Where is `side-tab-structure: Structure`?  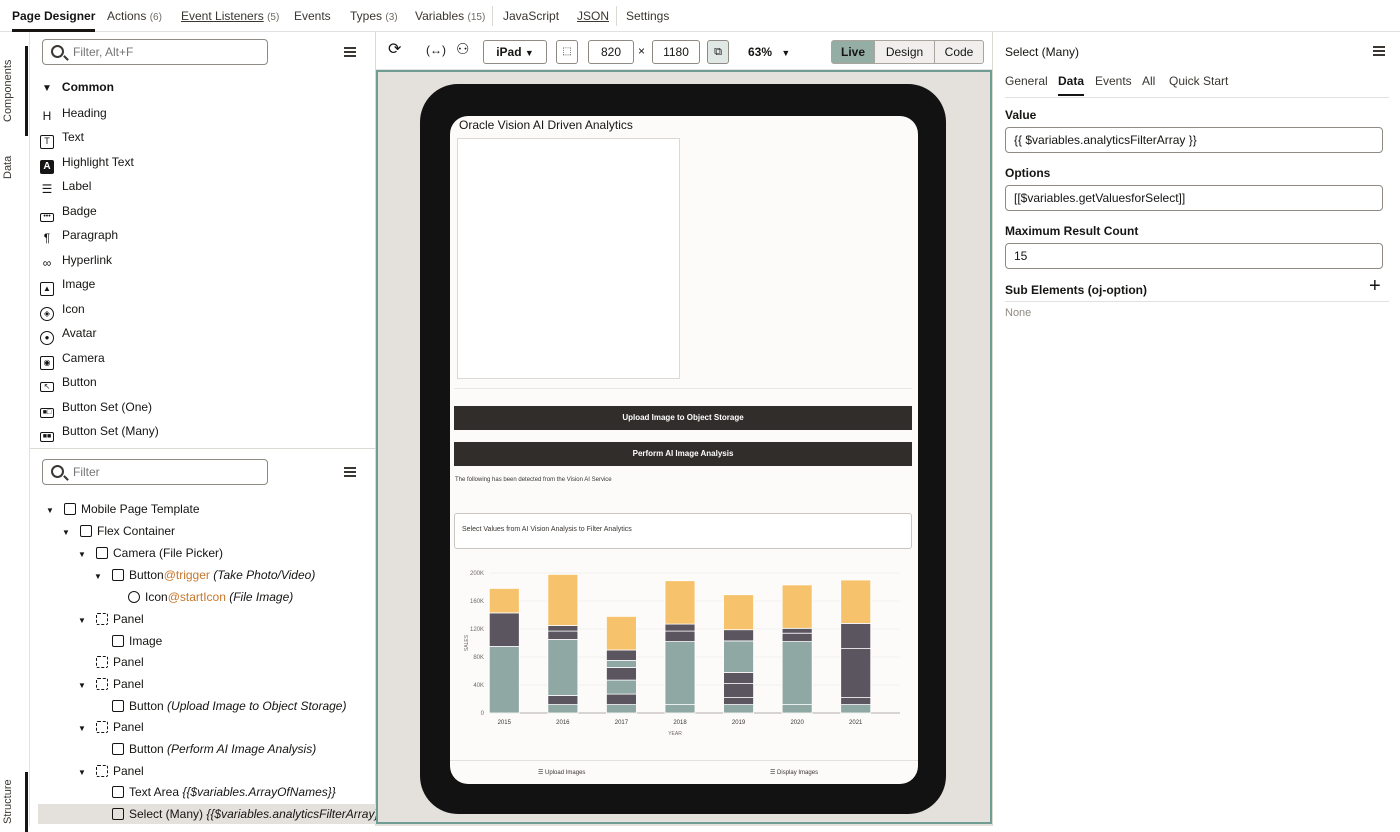 side-tab-structure: Structure is located at coordinates (15, 802).